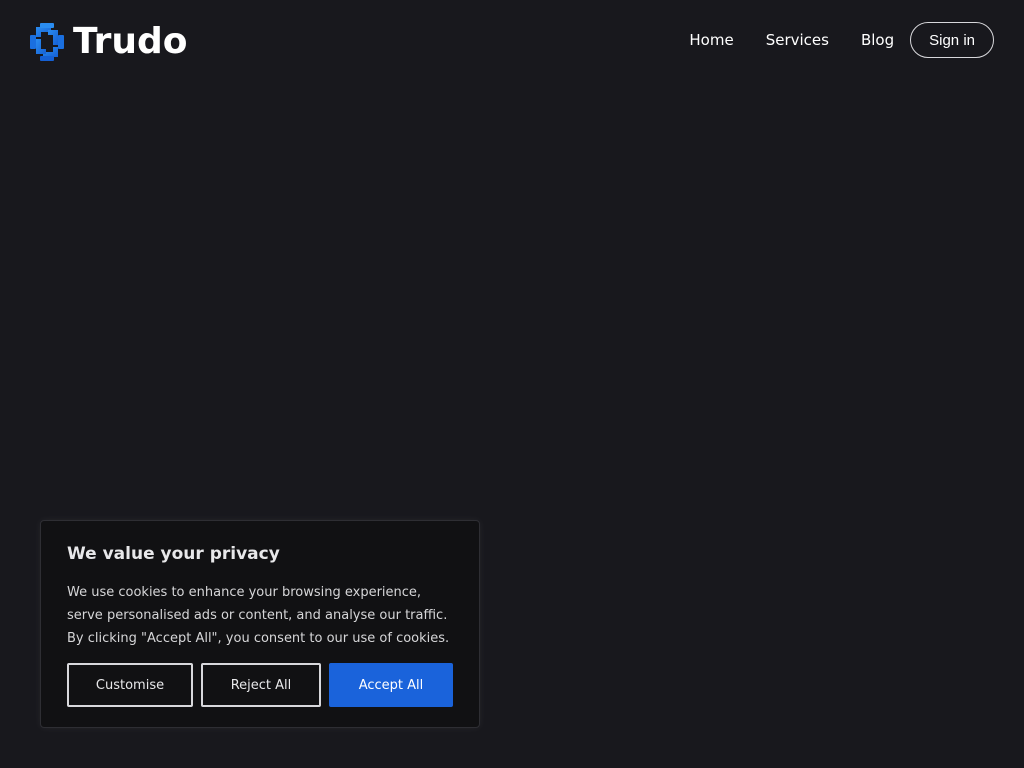 The image size is (1024, 768). What do you see at coordinates (173, 554) in the screenshot?
I see `cookie-banner-title: We value your privacy` at bounding box center [173, 554].